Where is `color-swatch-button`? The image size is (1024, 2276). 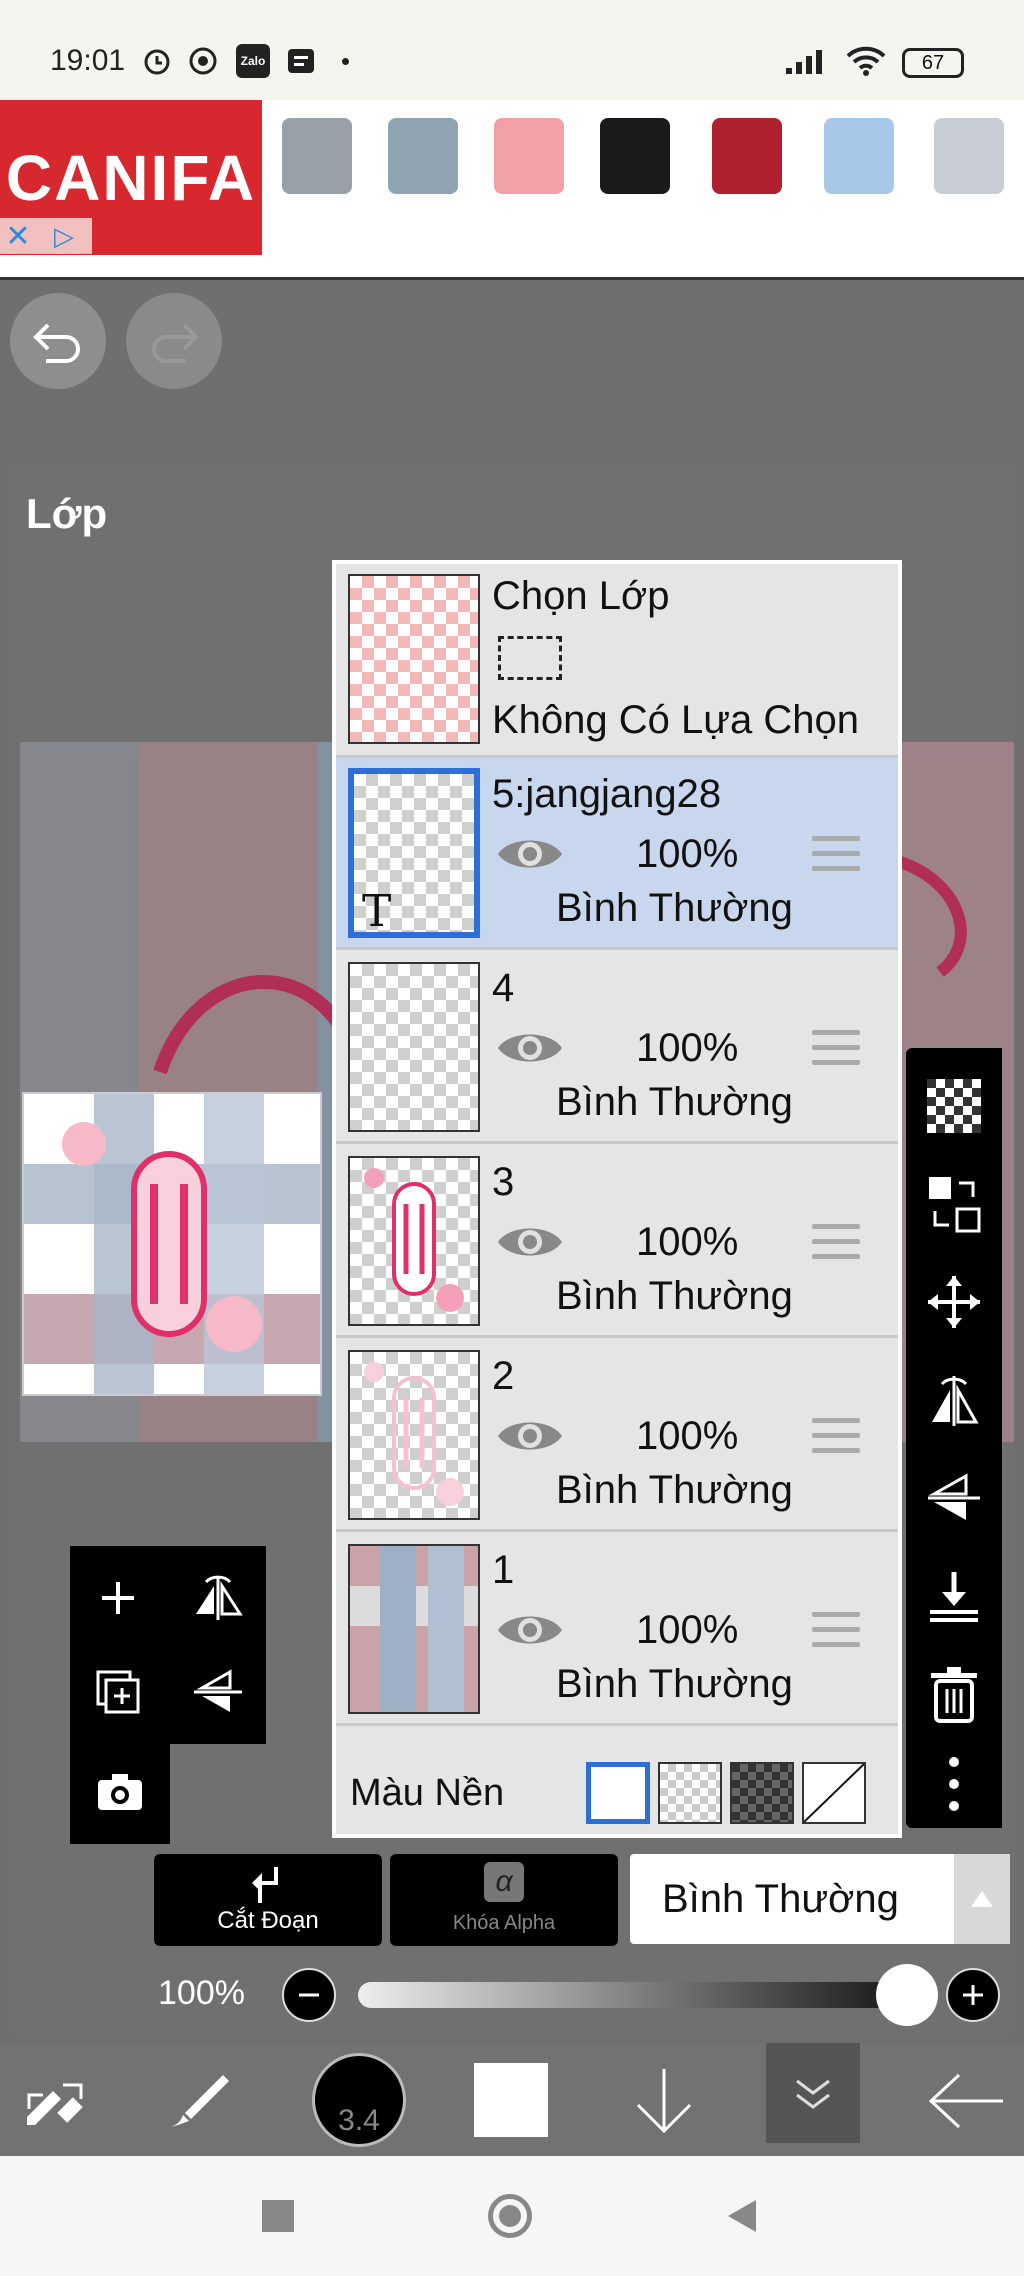 color-swatch-button is located at coordinates (511, 2100).